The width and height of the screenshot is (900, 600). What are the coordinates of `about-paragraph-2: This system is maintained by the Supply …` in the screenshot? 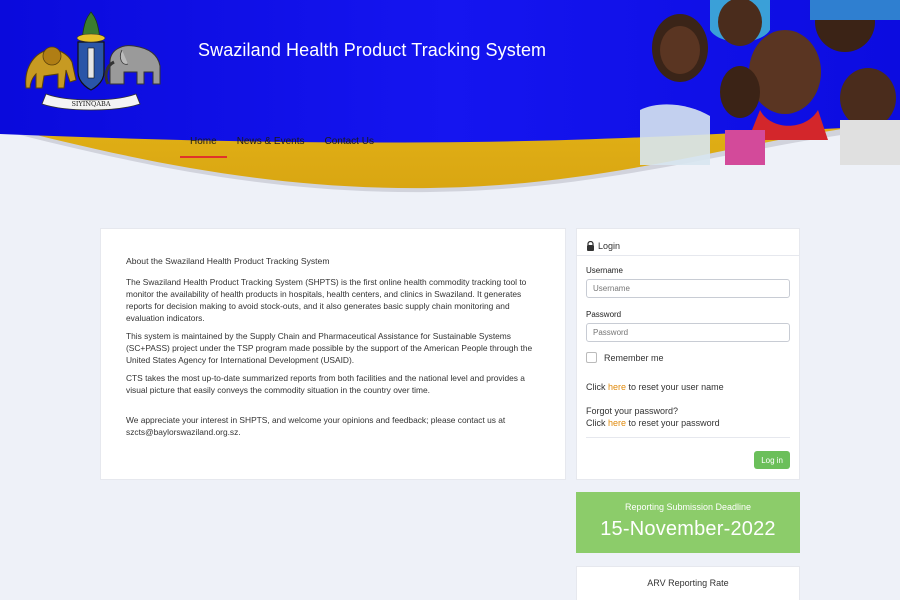 It's located at (329, 348).